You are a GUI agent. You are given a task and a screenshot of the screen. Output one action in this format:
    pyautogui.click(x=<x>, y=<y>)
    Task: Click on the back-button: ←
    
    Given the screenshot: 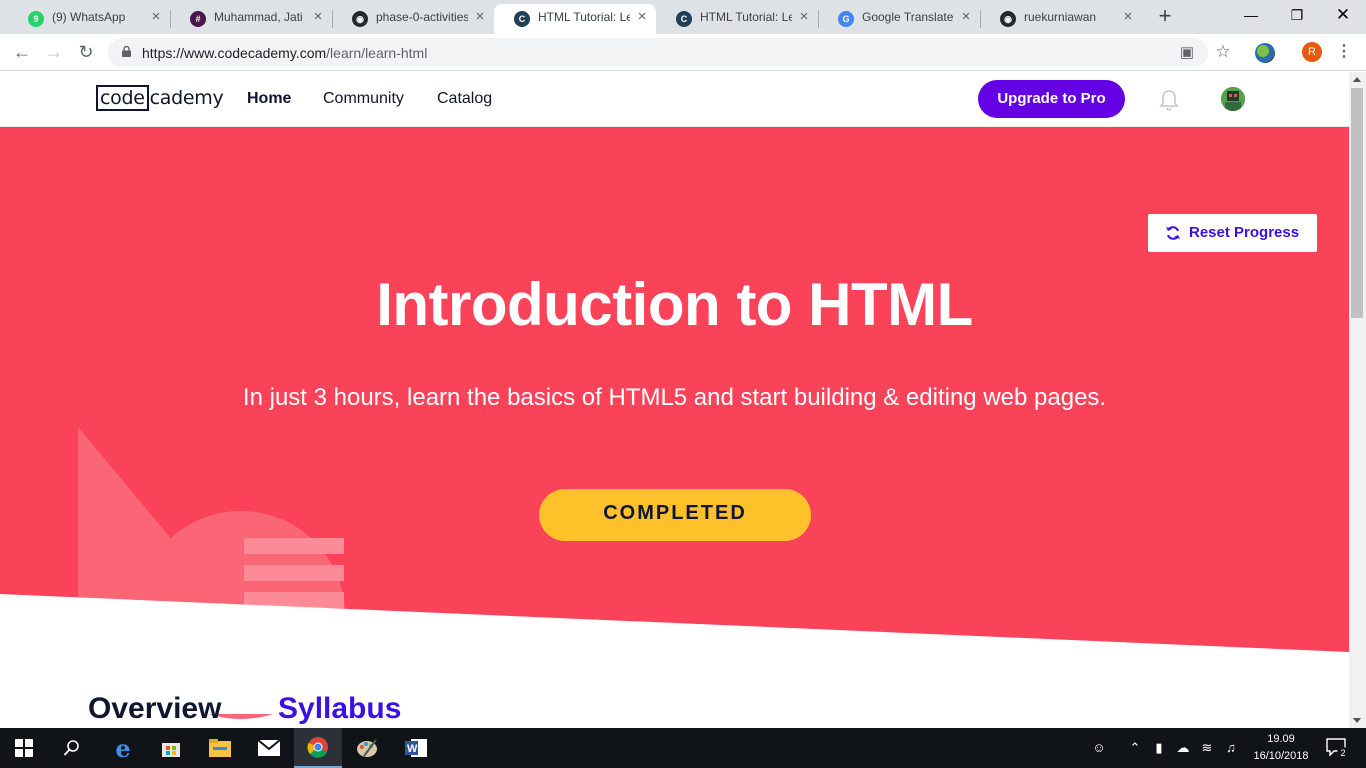 What is the action you would take?
    pyautogui.click(x=22, y=52)
    